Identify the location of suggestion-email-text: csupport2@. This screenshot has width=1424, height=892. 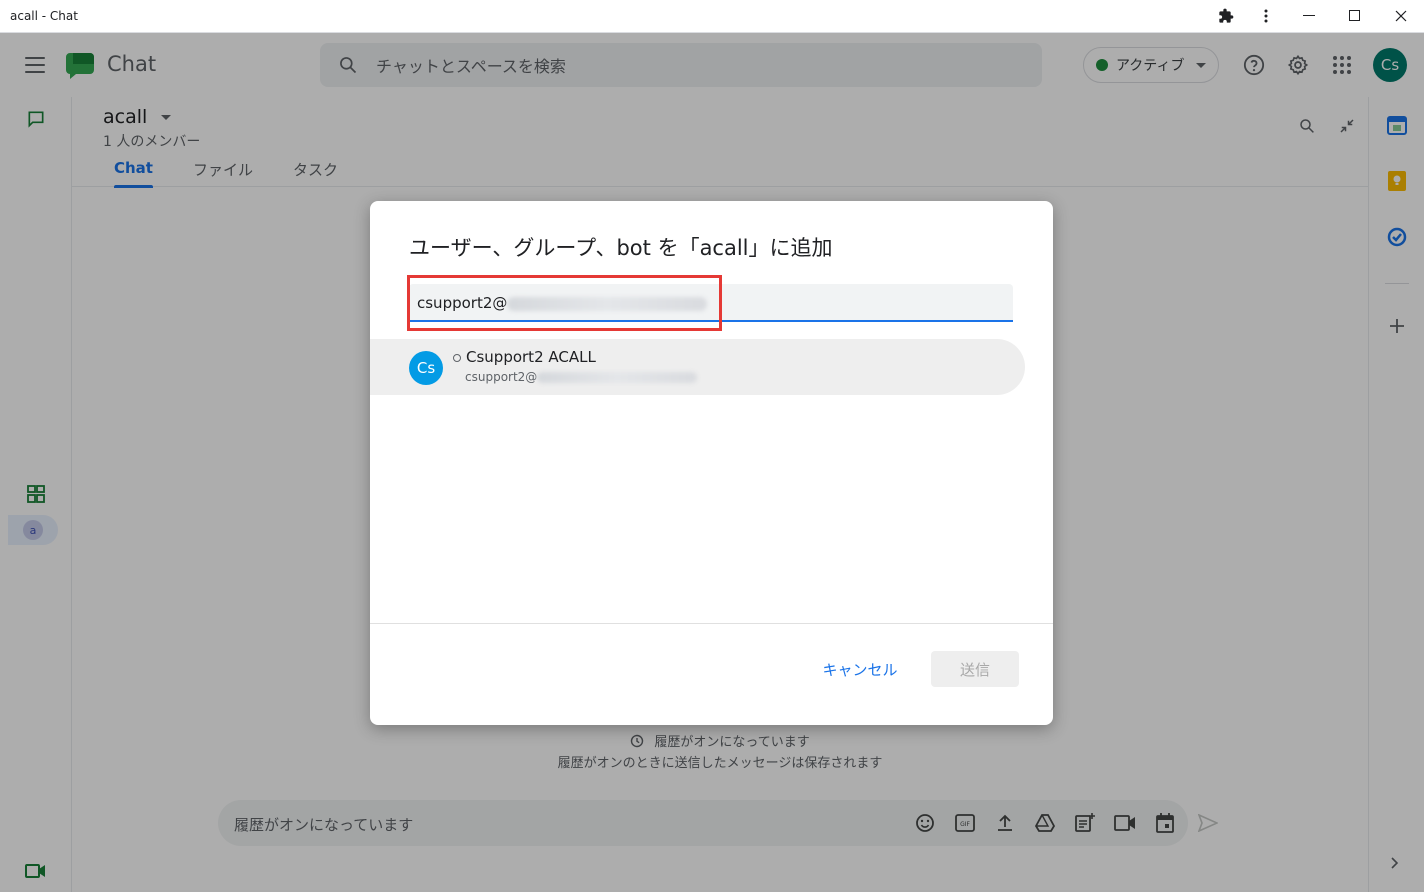
(501, 377).